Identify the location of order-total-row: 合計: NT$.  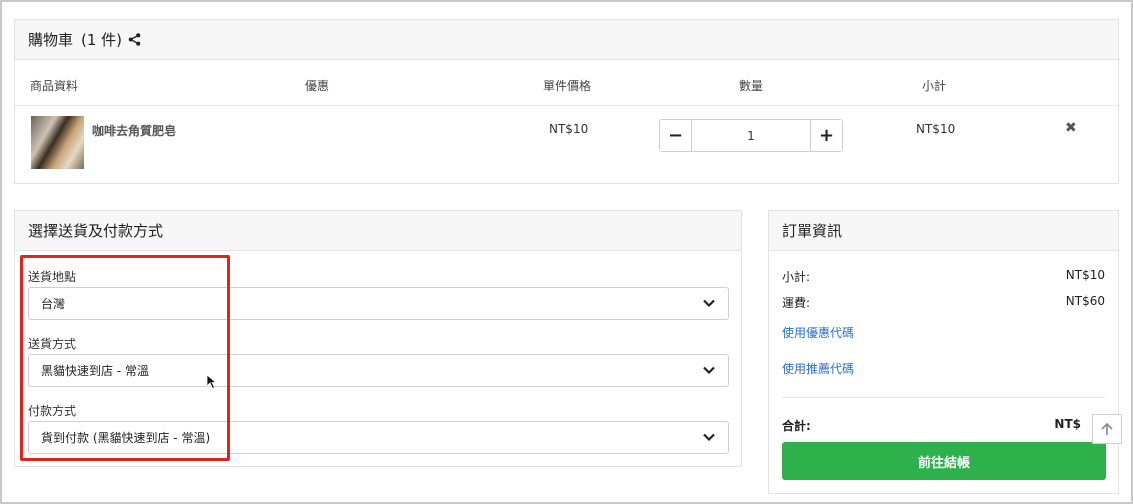
(943, 425).